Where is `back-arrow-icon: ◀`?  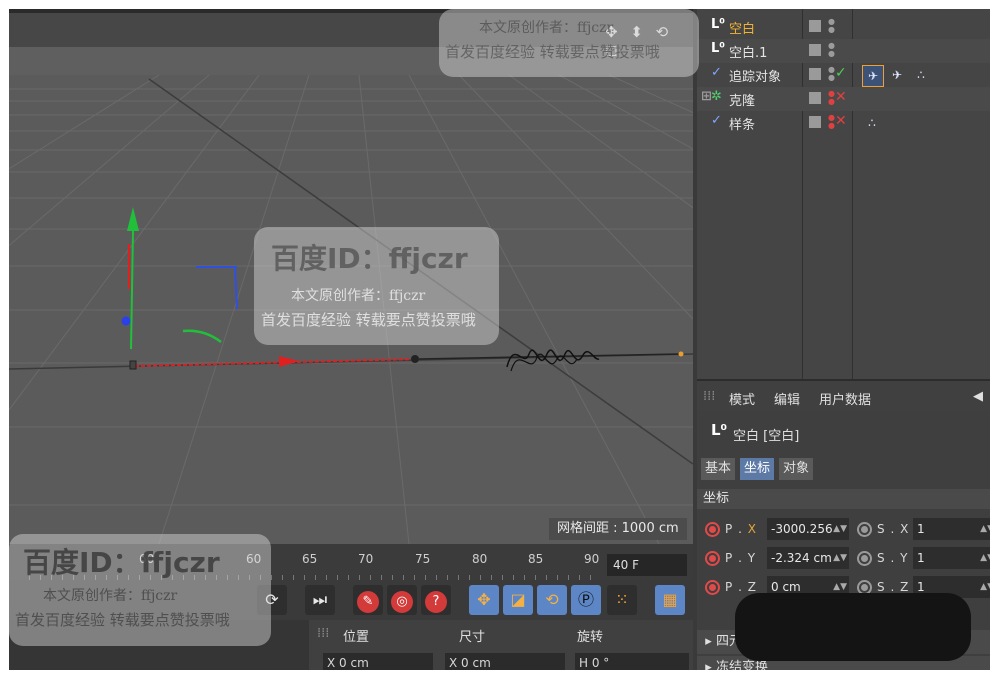
back-arrow-icon: ◀ is located at coordinates (978, 396).